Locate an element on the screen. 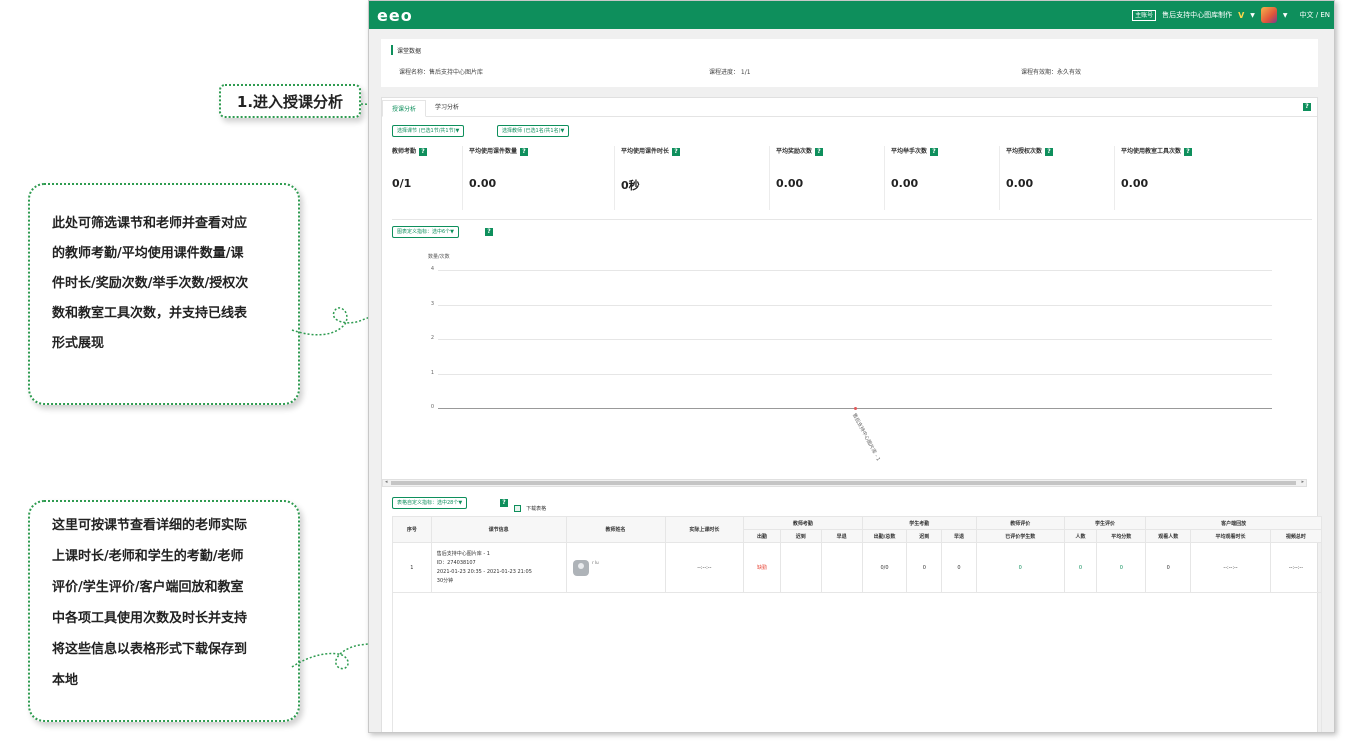 The width and height of the screenshot is (1347, 741). cell-teacher: r lu is located at coordinates (615, 567).